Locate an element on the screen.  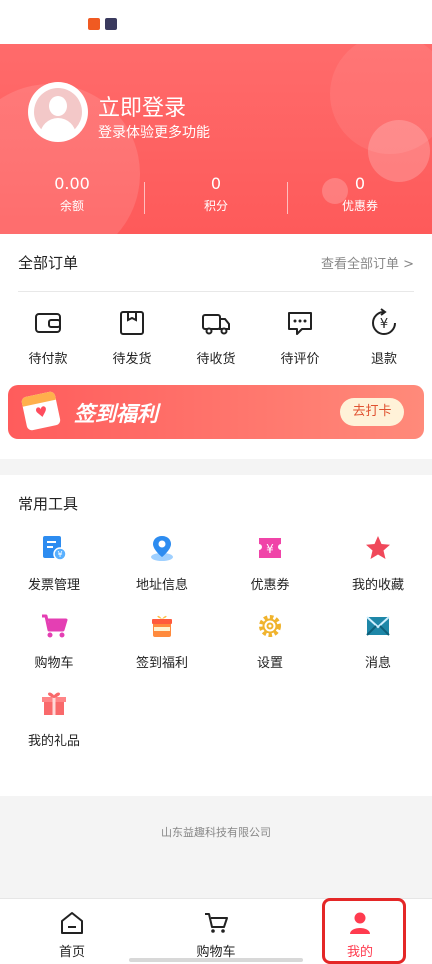
home-indicator is located at coordinates (216, 960).